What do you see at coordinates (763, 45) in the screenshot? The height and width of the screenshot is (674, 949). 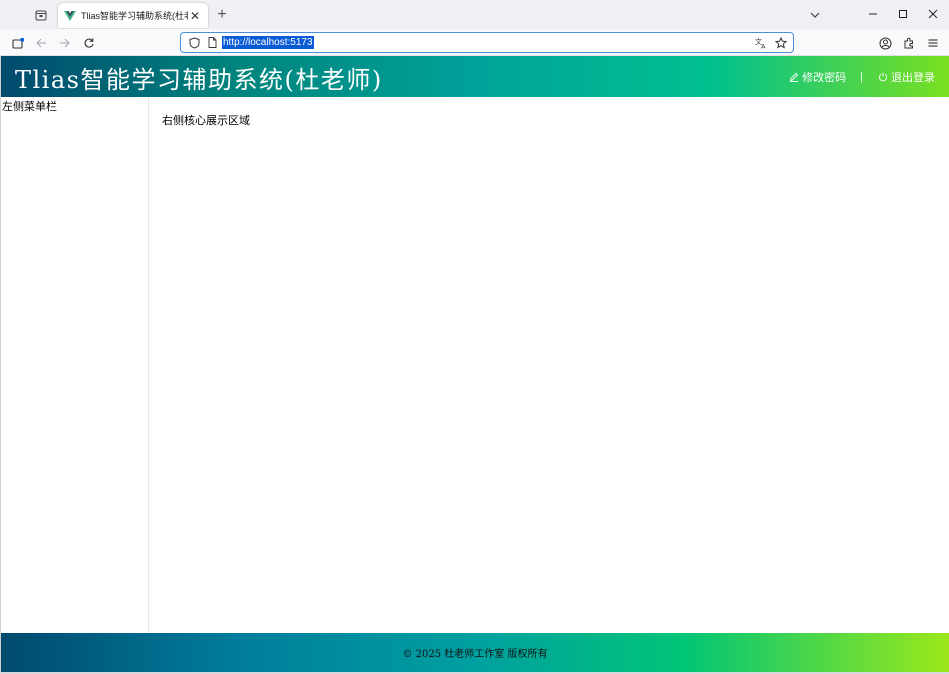 I see `svg-text: A` at bounding box center [763, 45].